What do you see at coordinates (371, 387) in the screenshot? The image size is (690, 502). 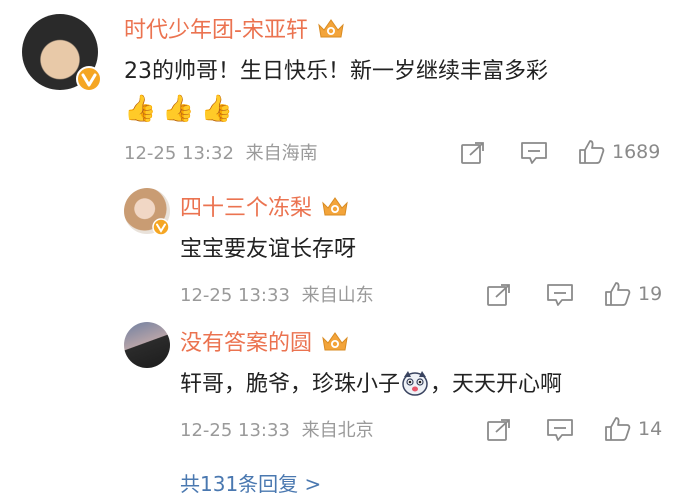 I see `reply-text: 轩哥，脆爷，珍珠小子 ，天天开心啊` at bounding box center [371, 387].